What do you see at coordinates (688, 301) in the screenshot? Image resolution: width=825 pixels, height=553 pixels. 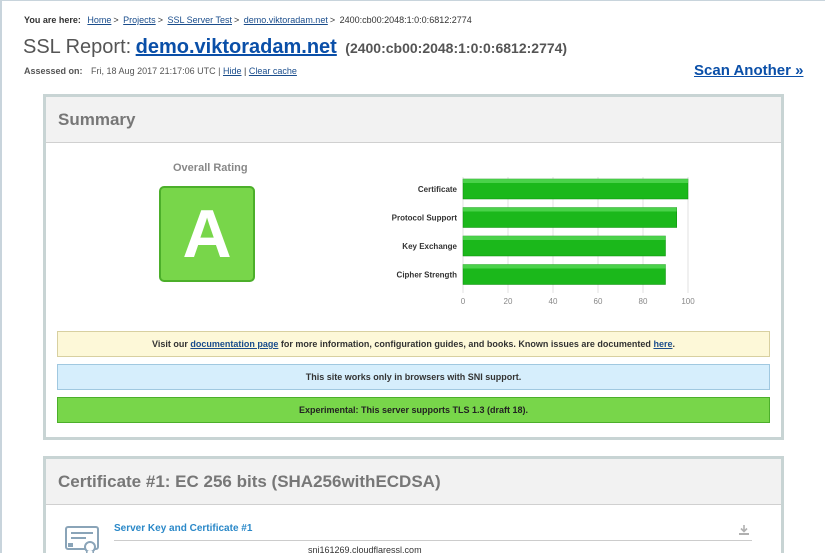 I see `x-tick-label: 100` at bounding box center [688, 301].